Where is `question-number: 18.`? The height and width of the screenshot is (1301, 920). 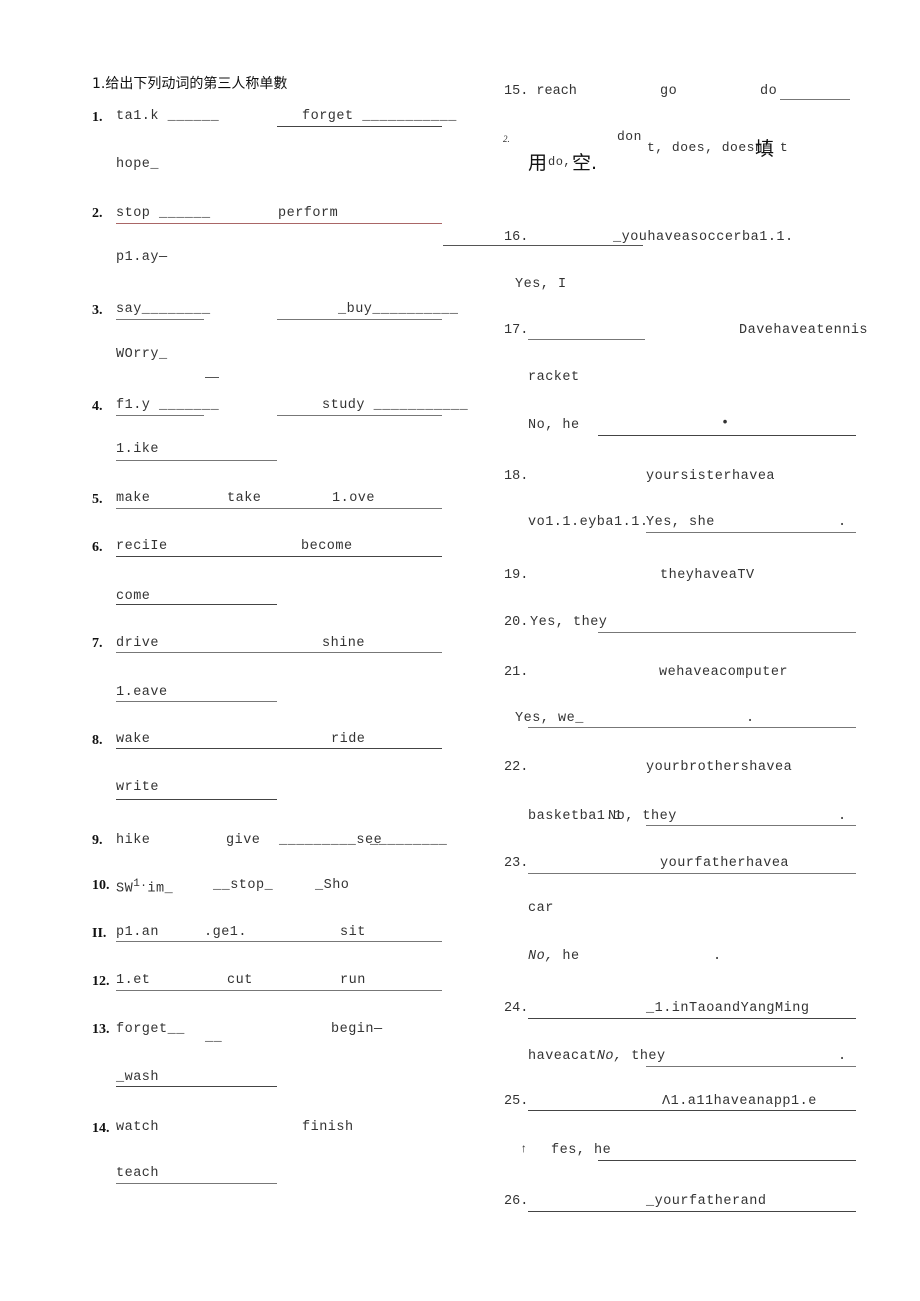 question-number: 18. is located at coordinates (516, 476).